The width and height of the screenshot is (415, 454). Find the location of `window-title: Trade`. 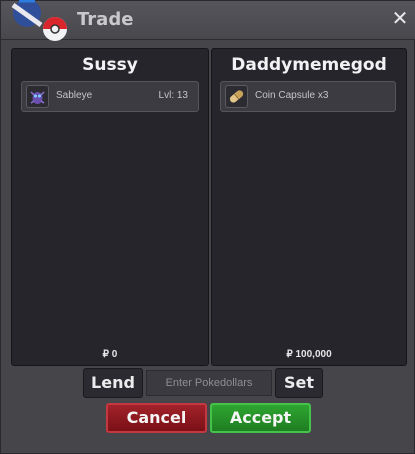

window-title: Trade is located at coordinates (105, 19).